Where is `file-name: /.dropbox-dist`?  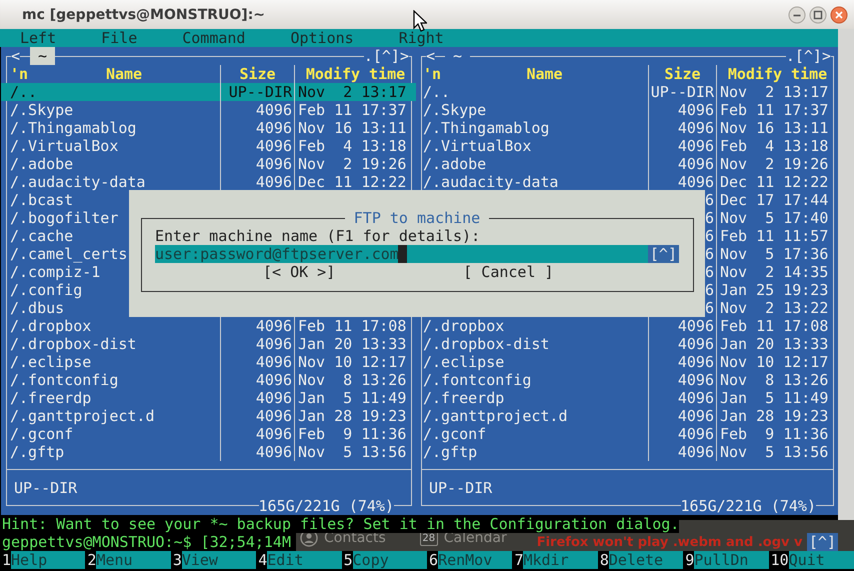
file-name: /.dropbox-dist is located at coordinates (486, 344).